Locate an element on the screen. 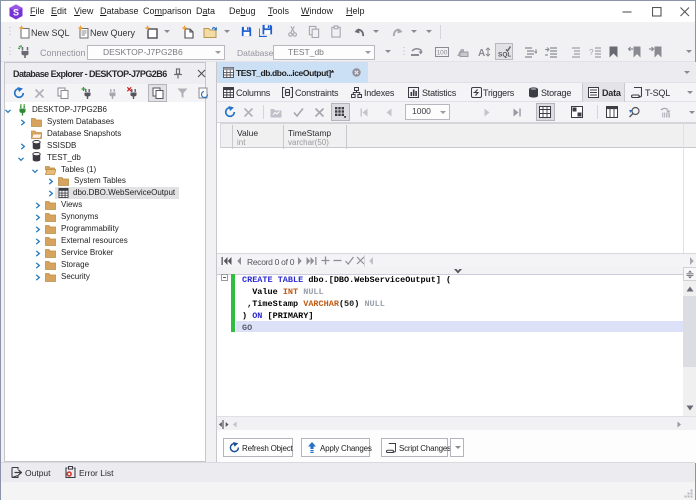 The height and width of the screenshot is (500, 696). svg-text: A is located at coordinates (481, 53).